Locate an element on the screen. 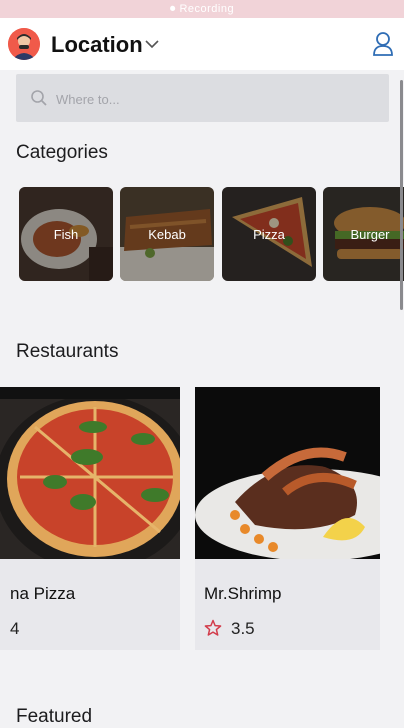 This screenshot has height=728, width=404. category-label: Kebab is located at coordinates (167, 234).